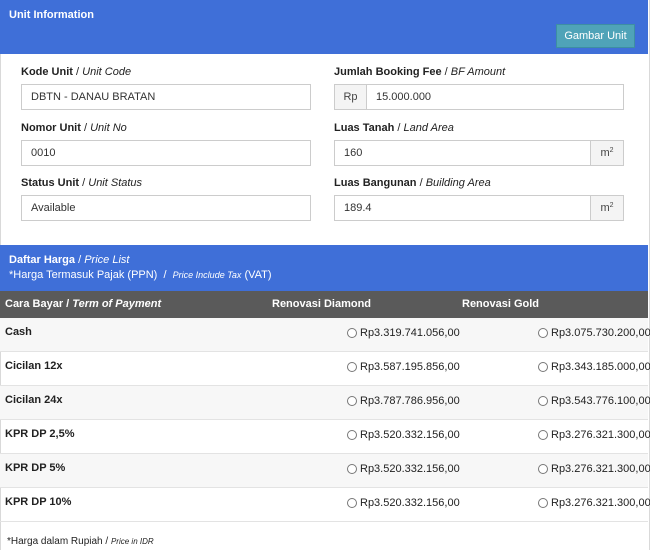  I want to click on status-unit-field: Available, so click(166, 208).